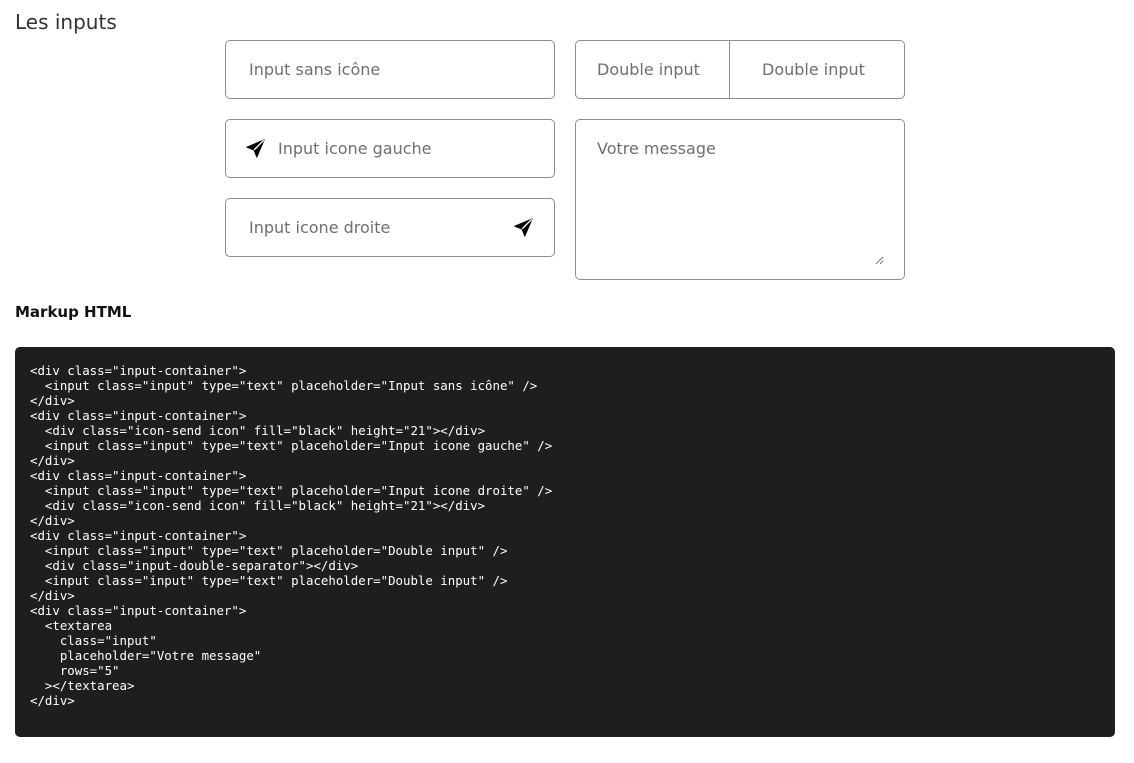 The width and height of the screenshot is (1134, 763). Describe the element at coordinates (66, 22) in the screenshot. I see `section-title: Les inputs` at that location.